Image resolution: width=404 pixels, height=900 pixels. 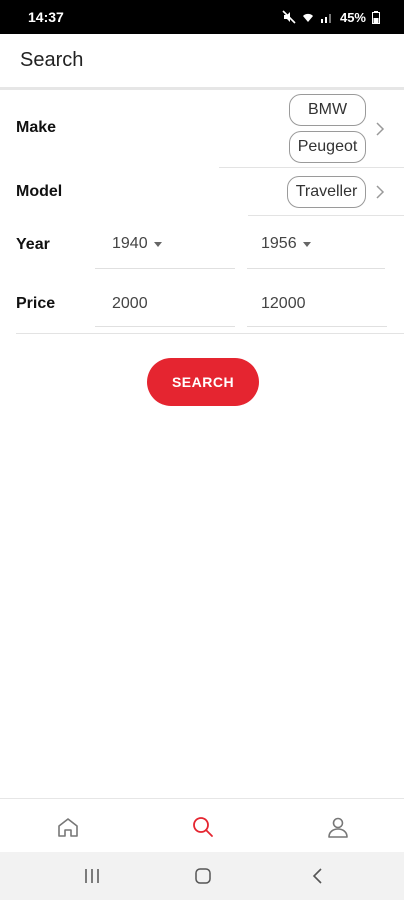 I want to click on year-to-value: 1956, so click(x=279, y=243).